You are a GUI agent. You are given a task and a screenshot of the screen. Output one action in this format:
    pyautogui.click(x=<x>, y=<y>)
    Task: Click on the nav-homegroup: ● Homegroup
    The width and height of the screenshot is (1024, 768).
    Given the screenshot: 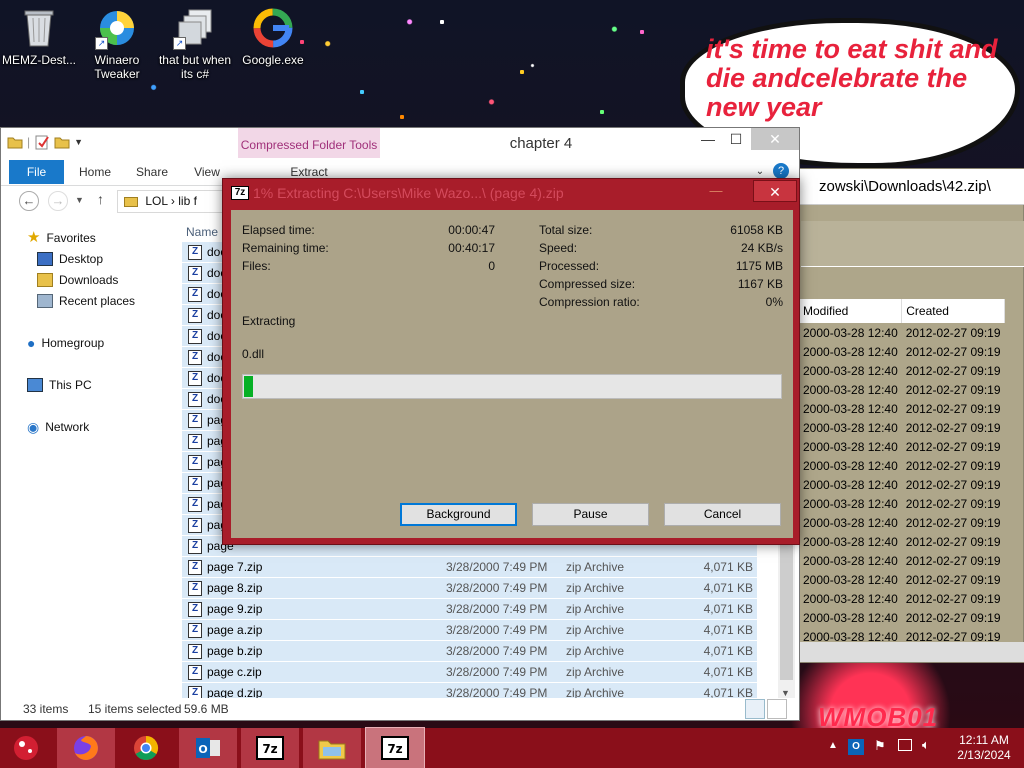 What is the action you would take?
    pyautogui.click(x=65, y=343)
    